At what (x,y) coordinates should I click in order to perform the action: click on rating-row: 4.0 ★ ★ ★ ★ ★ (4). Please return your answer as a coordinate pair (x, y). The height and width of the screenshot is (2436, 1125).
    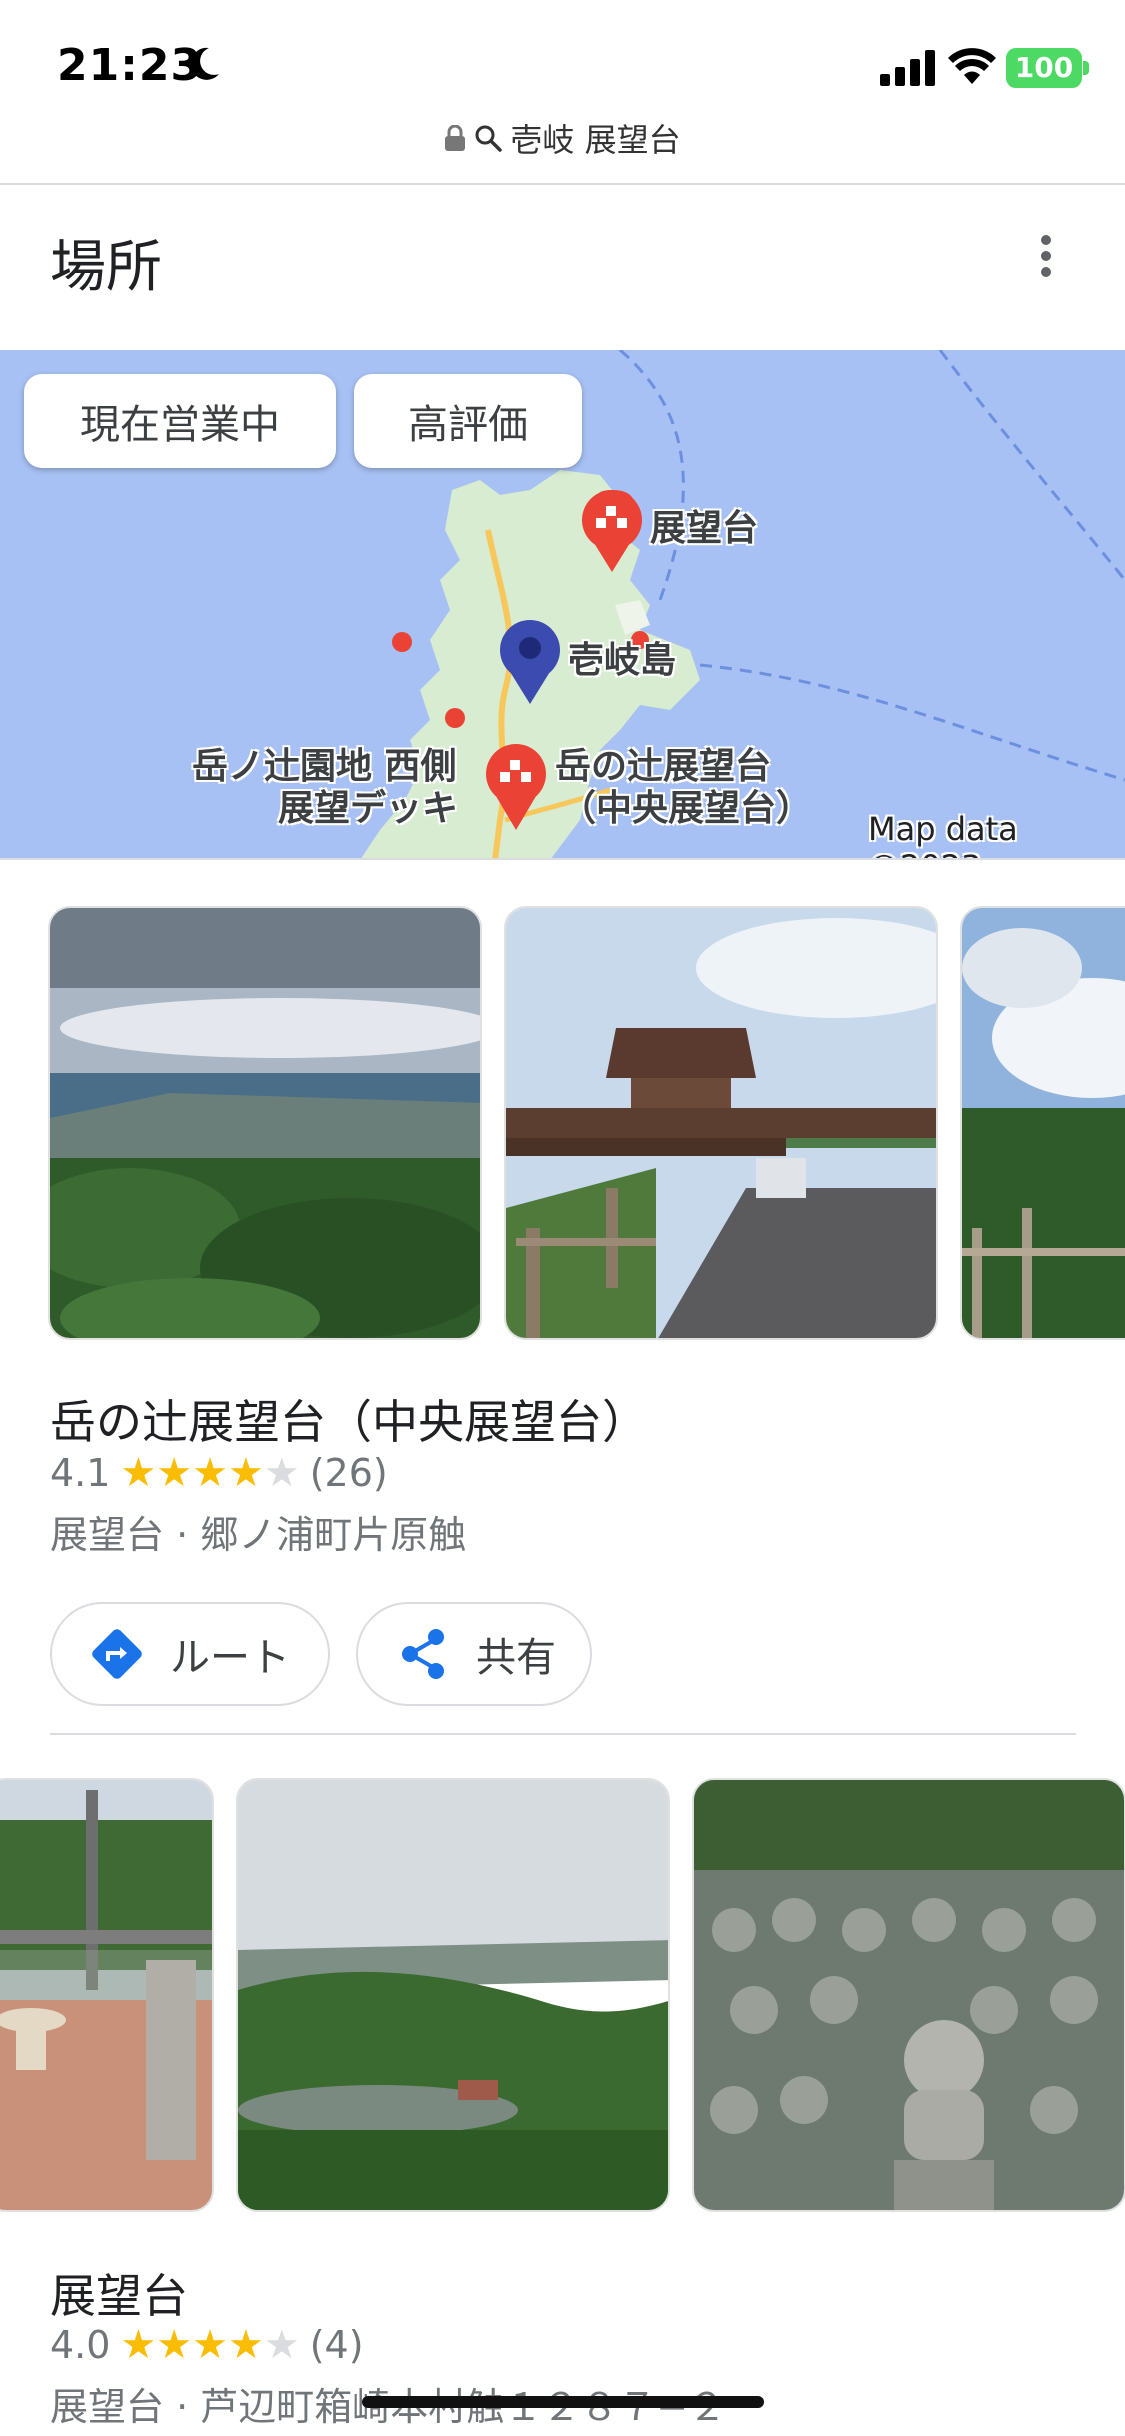
    Looking at the image, I should click on (207, 2345).